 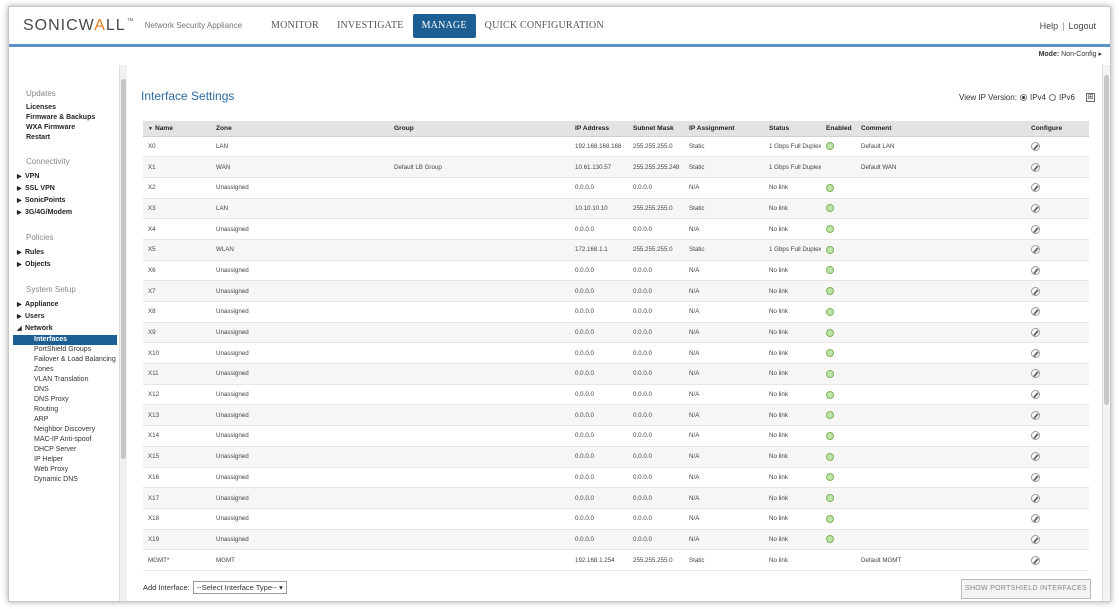 I want to click on sidebar-item-vpn: ▶ VPN, so click(x=68, y=177).